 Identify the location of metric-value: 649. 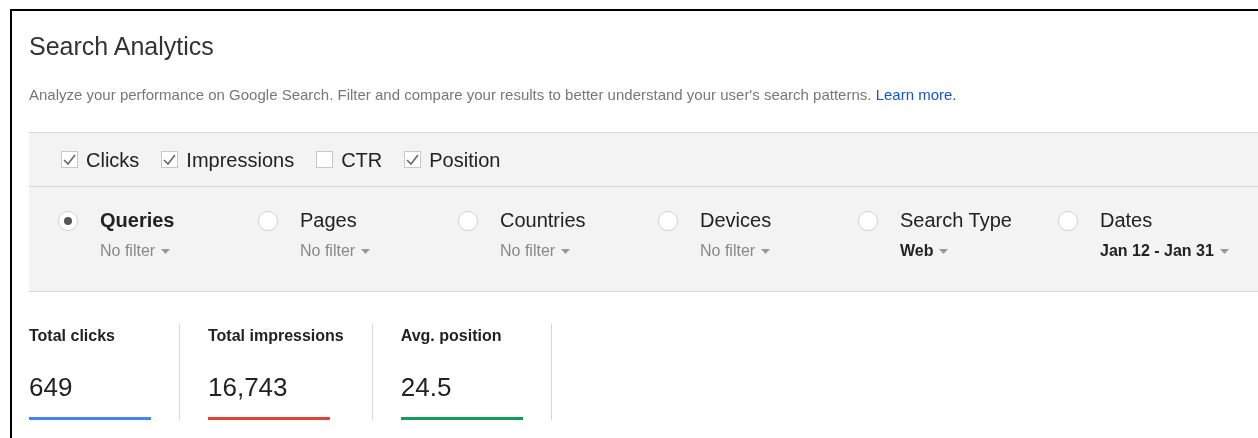
(51, 387).